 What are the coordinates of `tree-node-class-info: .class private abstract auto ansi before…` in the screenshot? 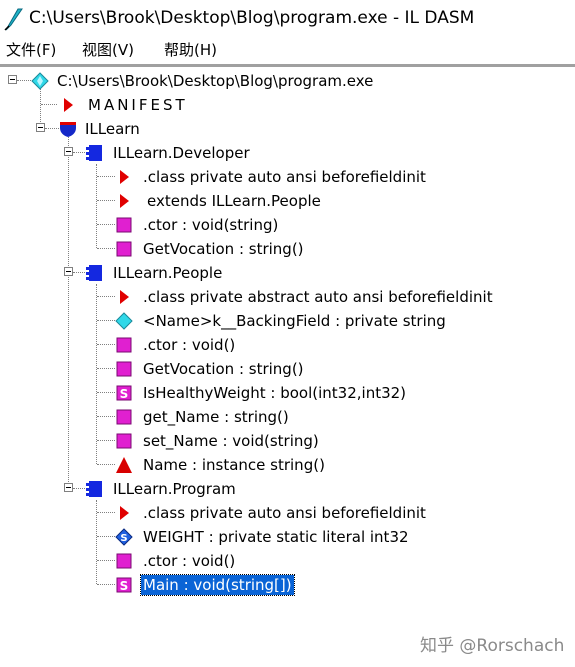 It's located at (287, 297).